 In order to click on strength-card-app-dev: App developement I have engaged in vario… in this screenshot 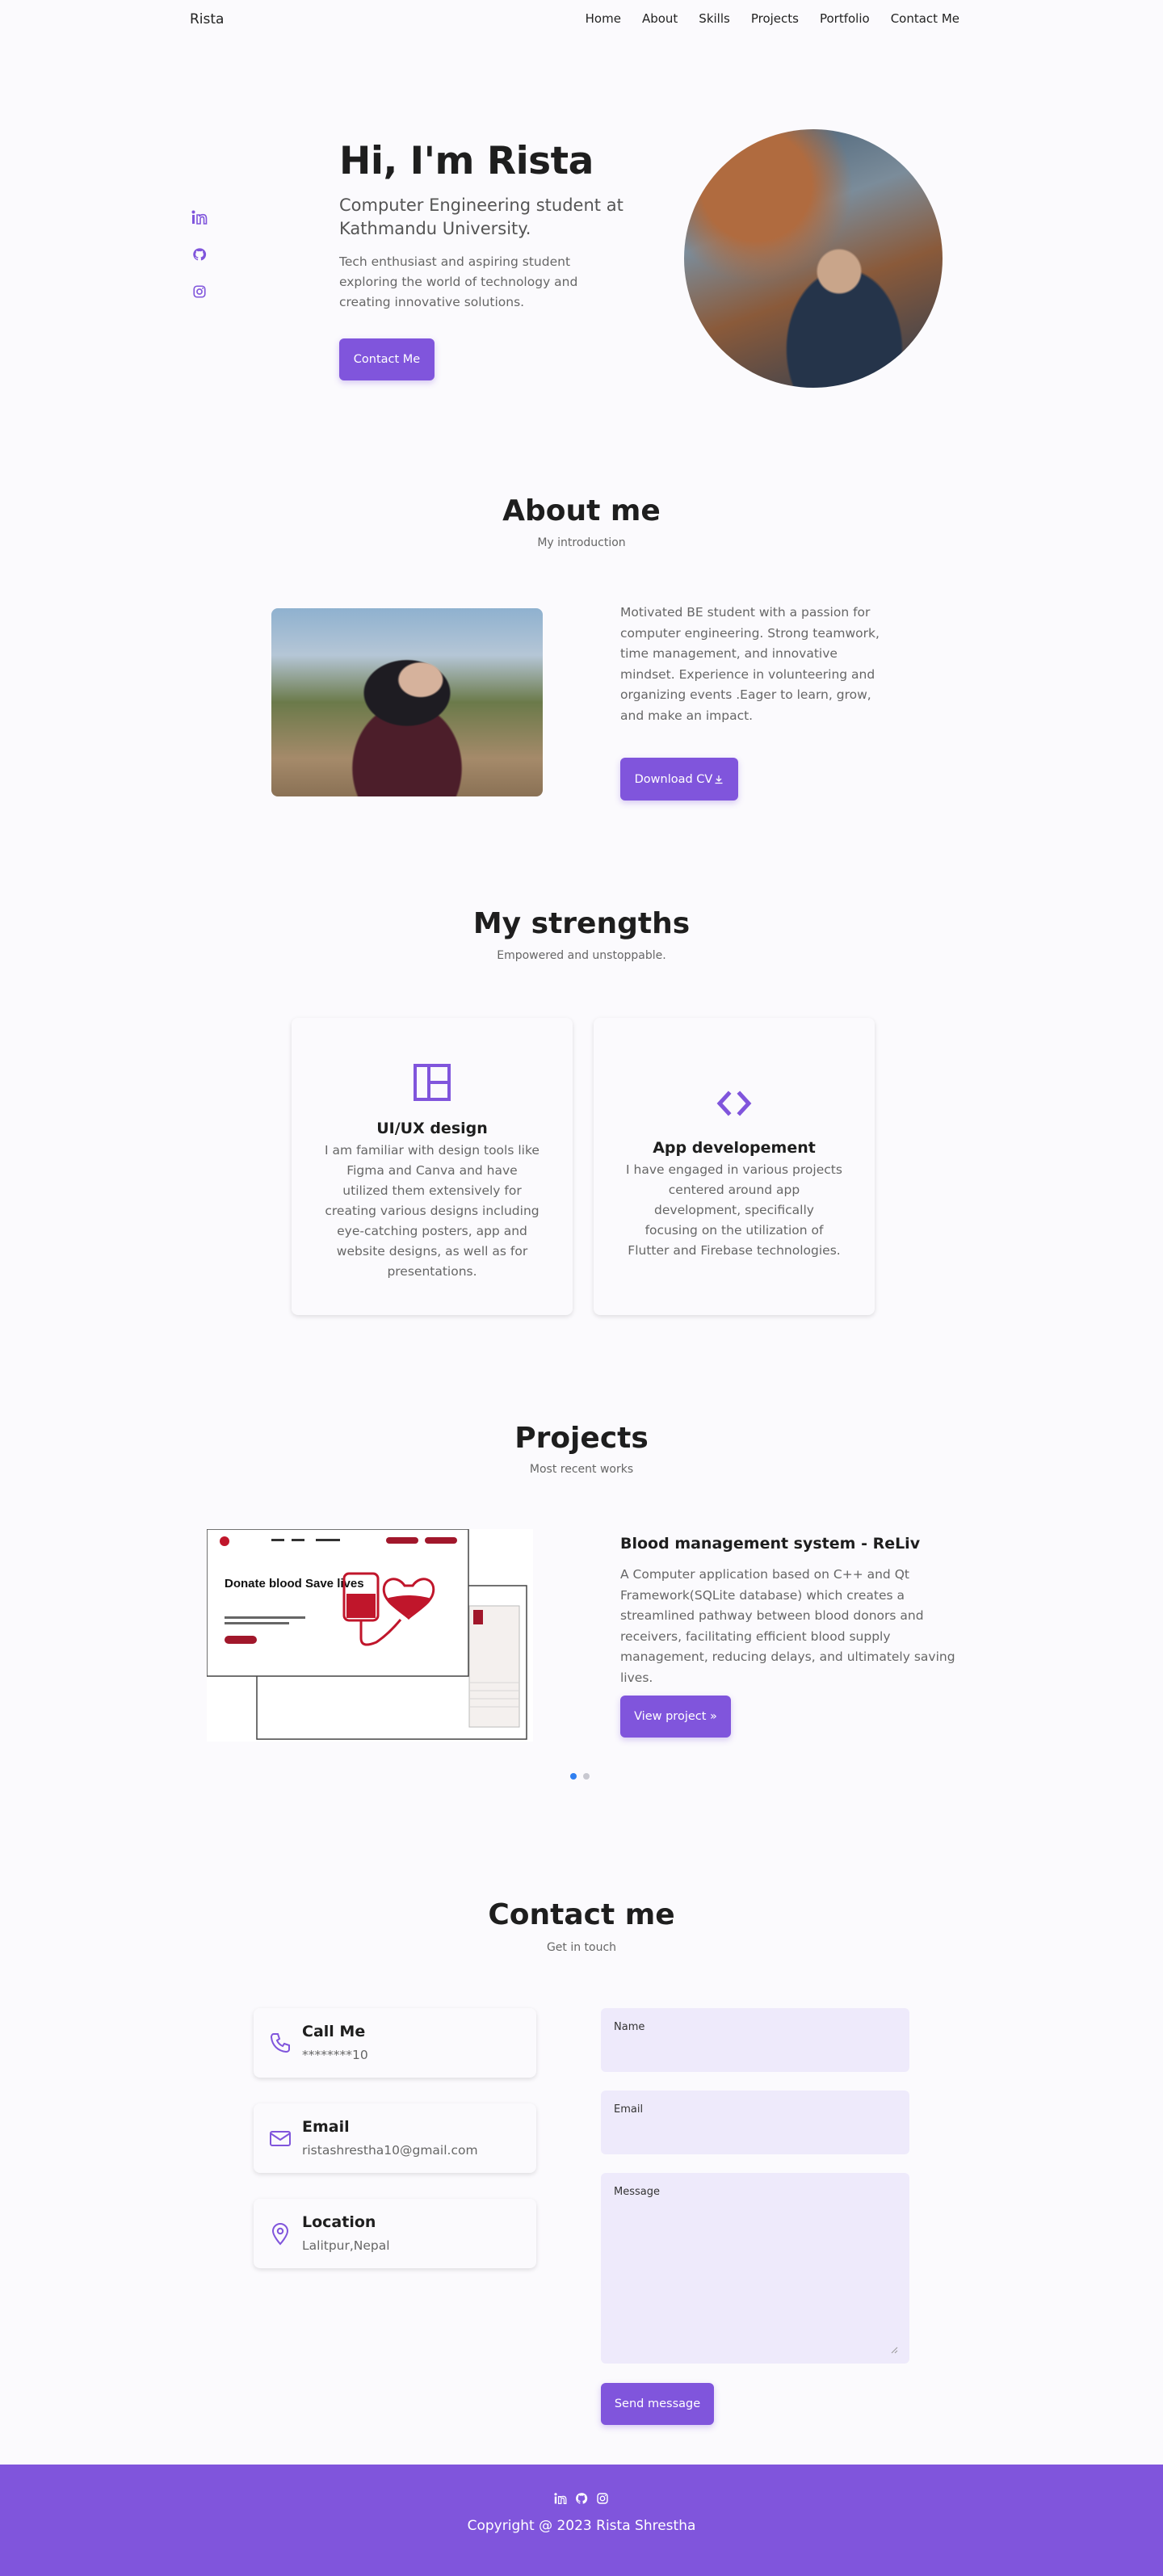, I will do `click(734, 1166)`.